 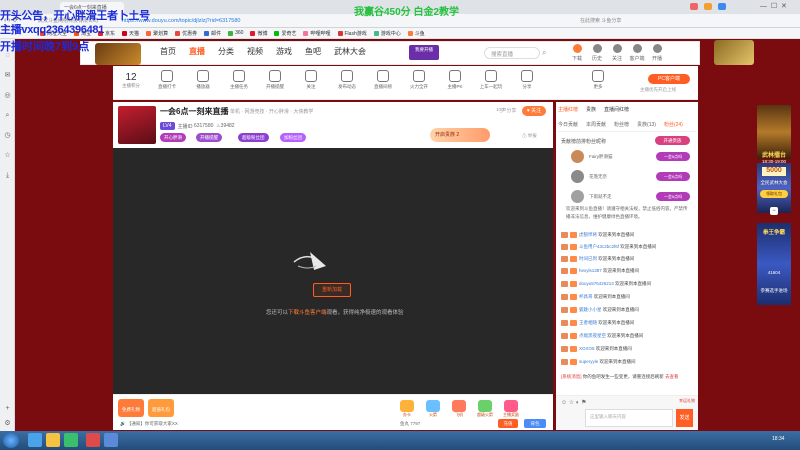 What do you see at coordinates (596, 124) in the screenshot?
I see `tab-week: 本周贡献` at bounding box center [596, 124].